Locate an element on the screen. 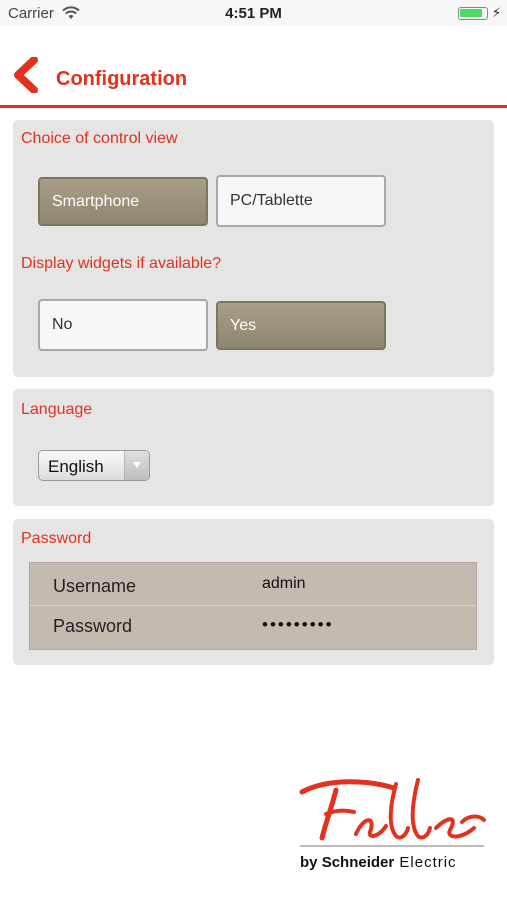 The width and height of the screenshot is (507, 900). back-chevron-icon is located at coordinates (27, 75).